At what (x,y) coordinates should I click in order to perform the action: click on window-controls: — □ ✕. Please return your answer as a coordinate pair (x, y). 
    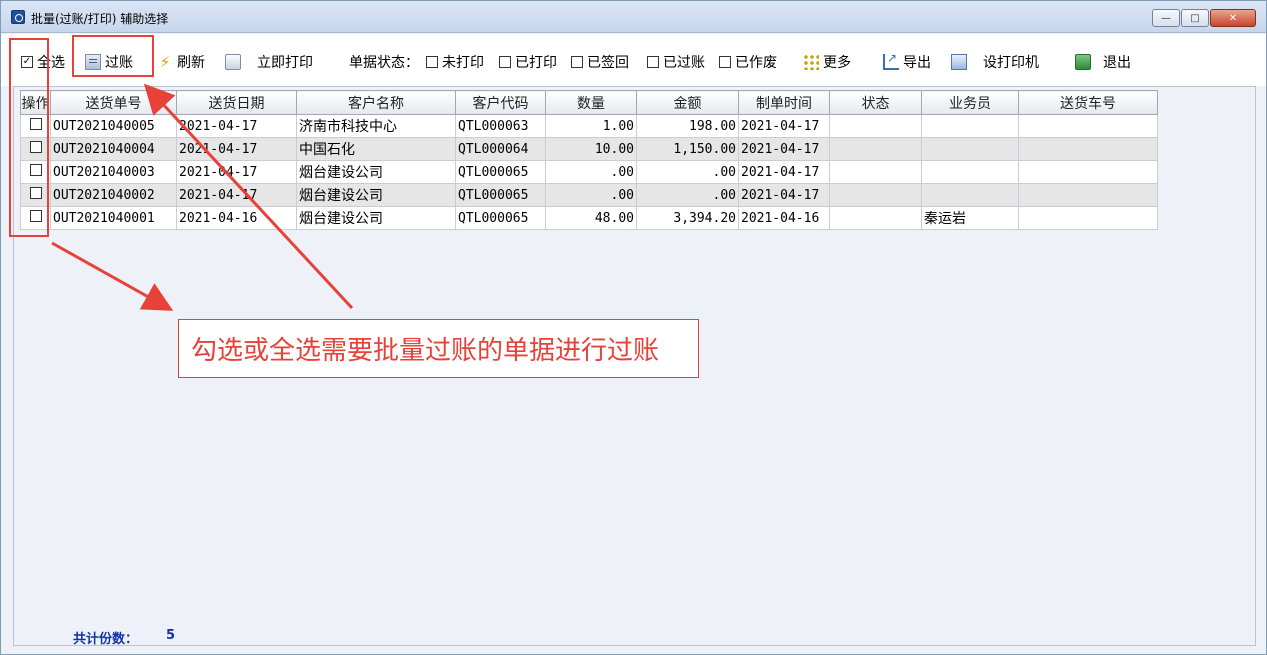
    Looking at the image, I should click on (1204, 18).